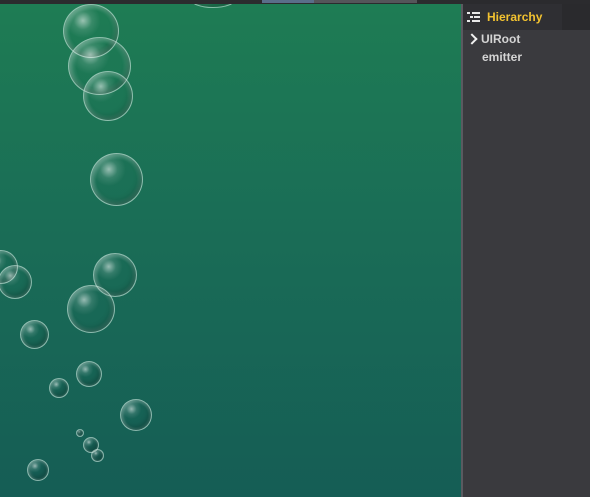  I want to click on tree-item-label: emitter, so click(502, 57).